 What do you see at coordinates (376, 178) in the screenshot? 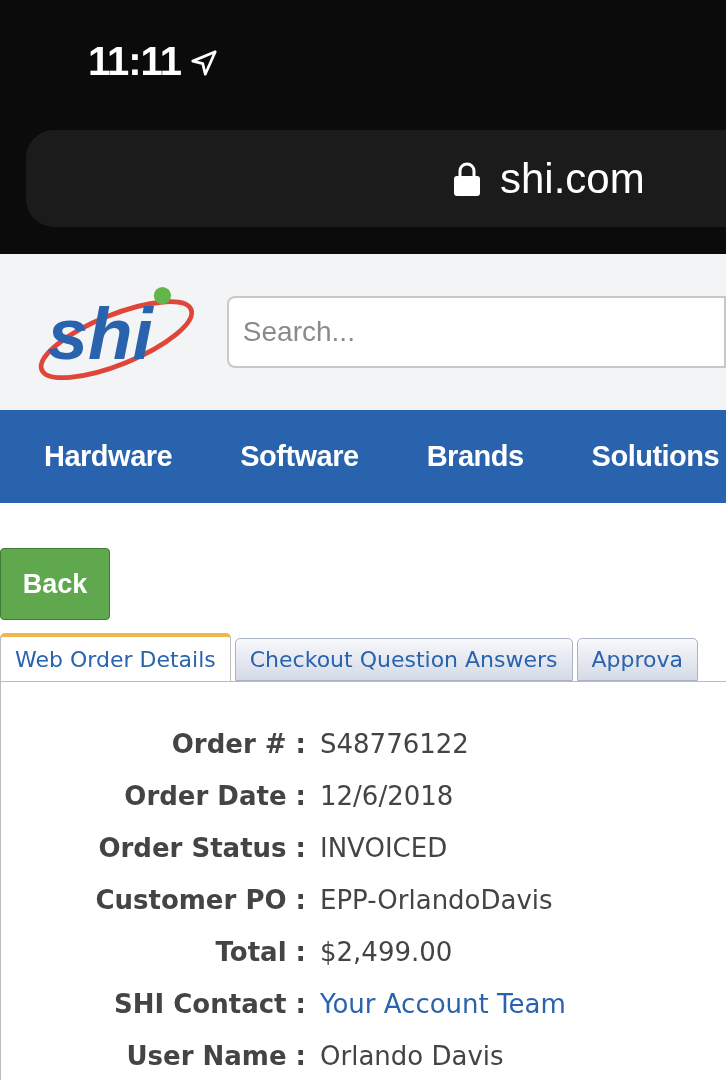
I see `address-bar: shi.com` at bounding box center [376, 178].